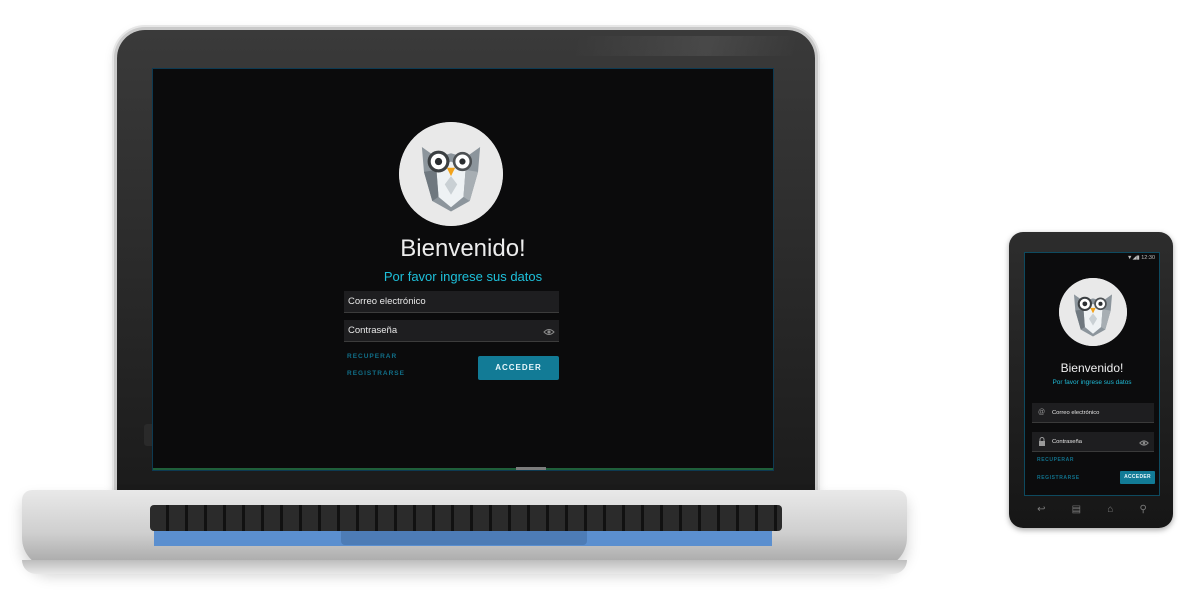 This screenshot has height=605, width=1197. Describe the element at coordinates (148, 435) in the screenshot. I see `laptop-side-tab` at that location.